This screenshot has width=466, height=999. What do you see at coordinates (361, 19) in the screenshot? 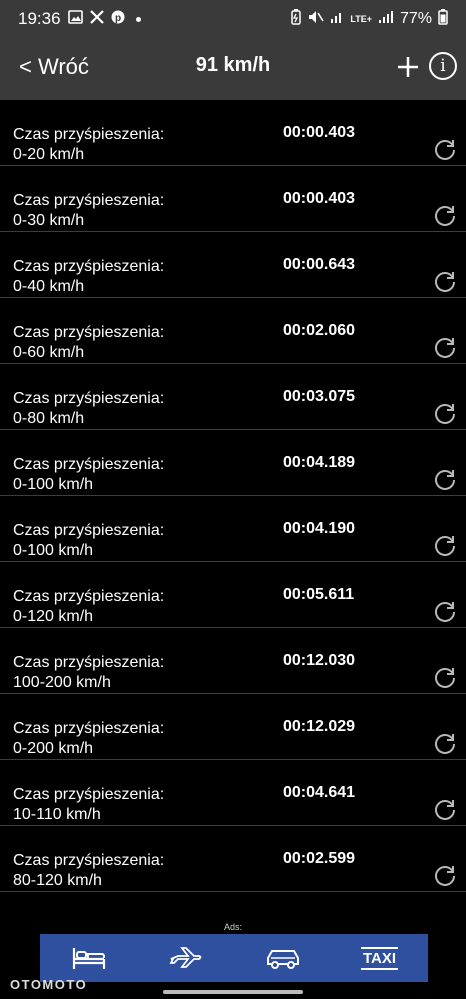
I see `network-type: LTE+` at bounding box center [361, 19].